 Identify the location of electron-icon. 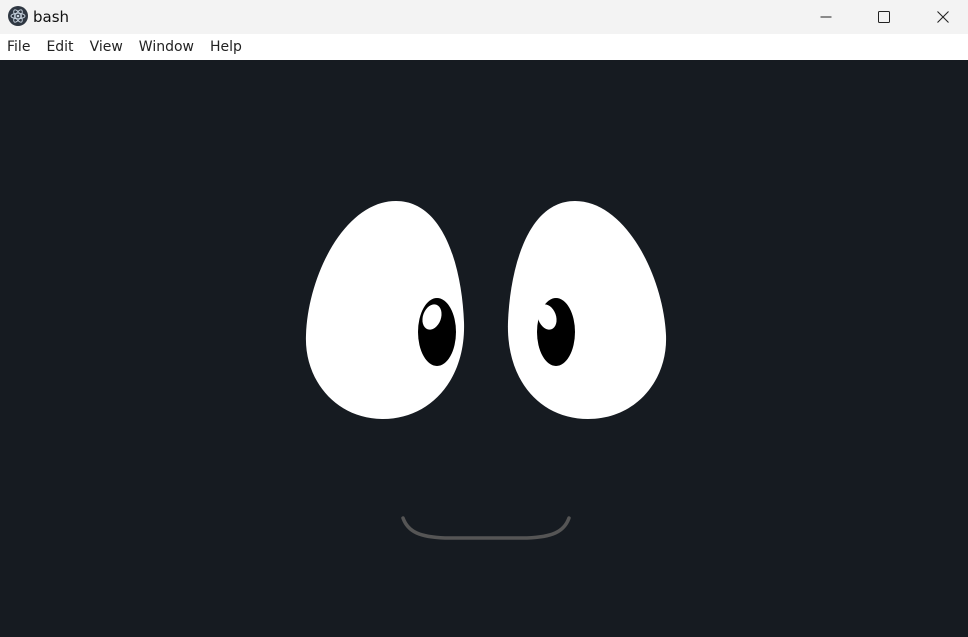
(18, 16).